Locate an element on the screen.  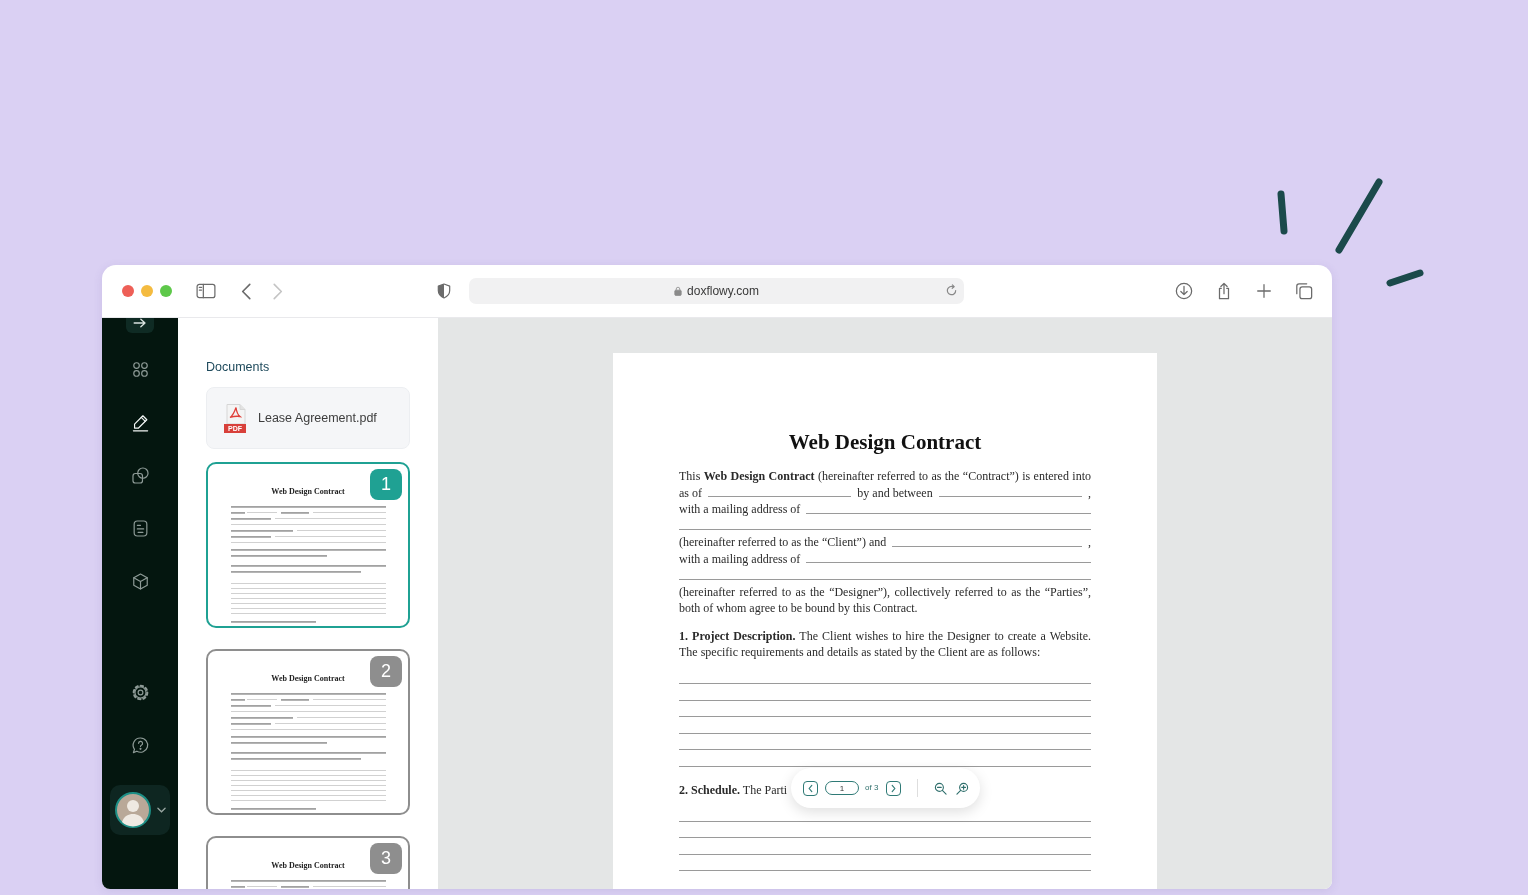
page-thumbnail: Web Design Contract 1 is located at coordinates (308, 545).